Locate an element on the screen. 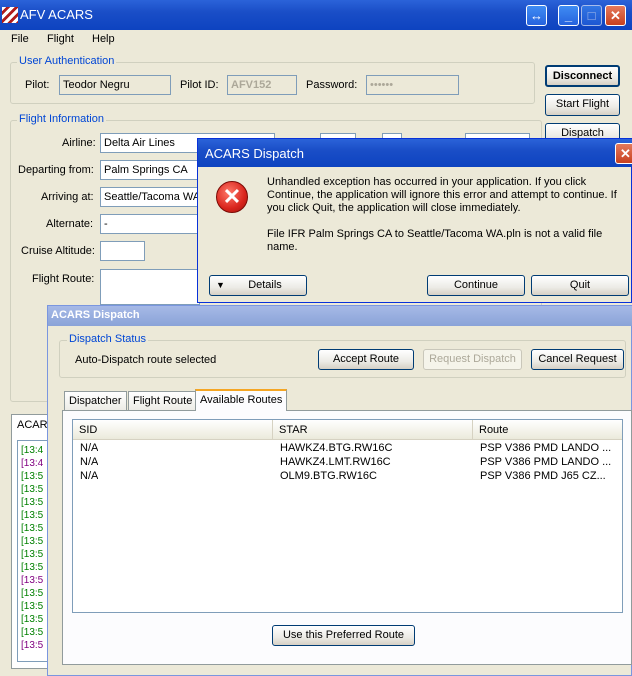 Image resolution: width=632 pixels, height=676 pixels. use-preferred-route-button: Use this Preferred Route is located at coordinates (343, 635).